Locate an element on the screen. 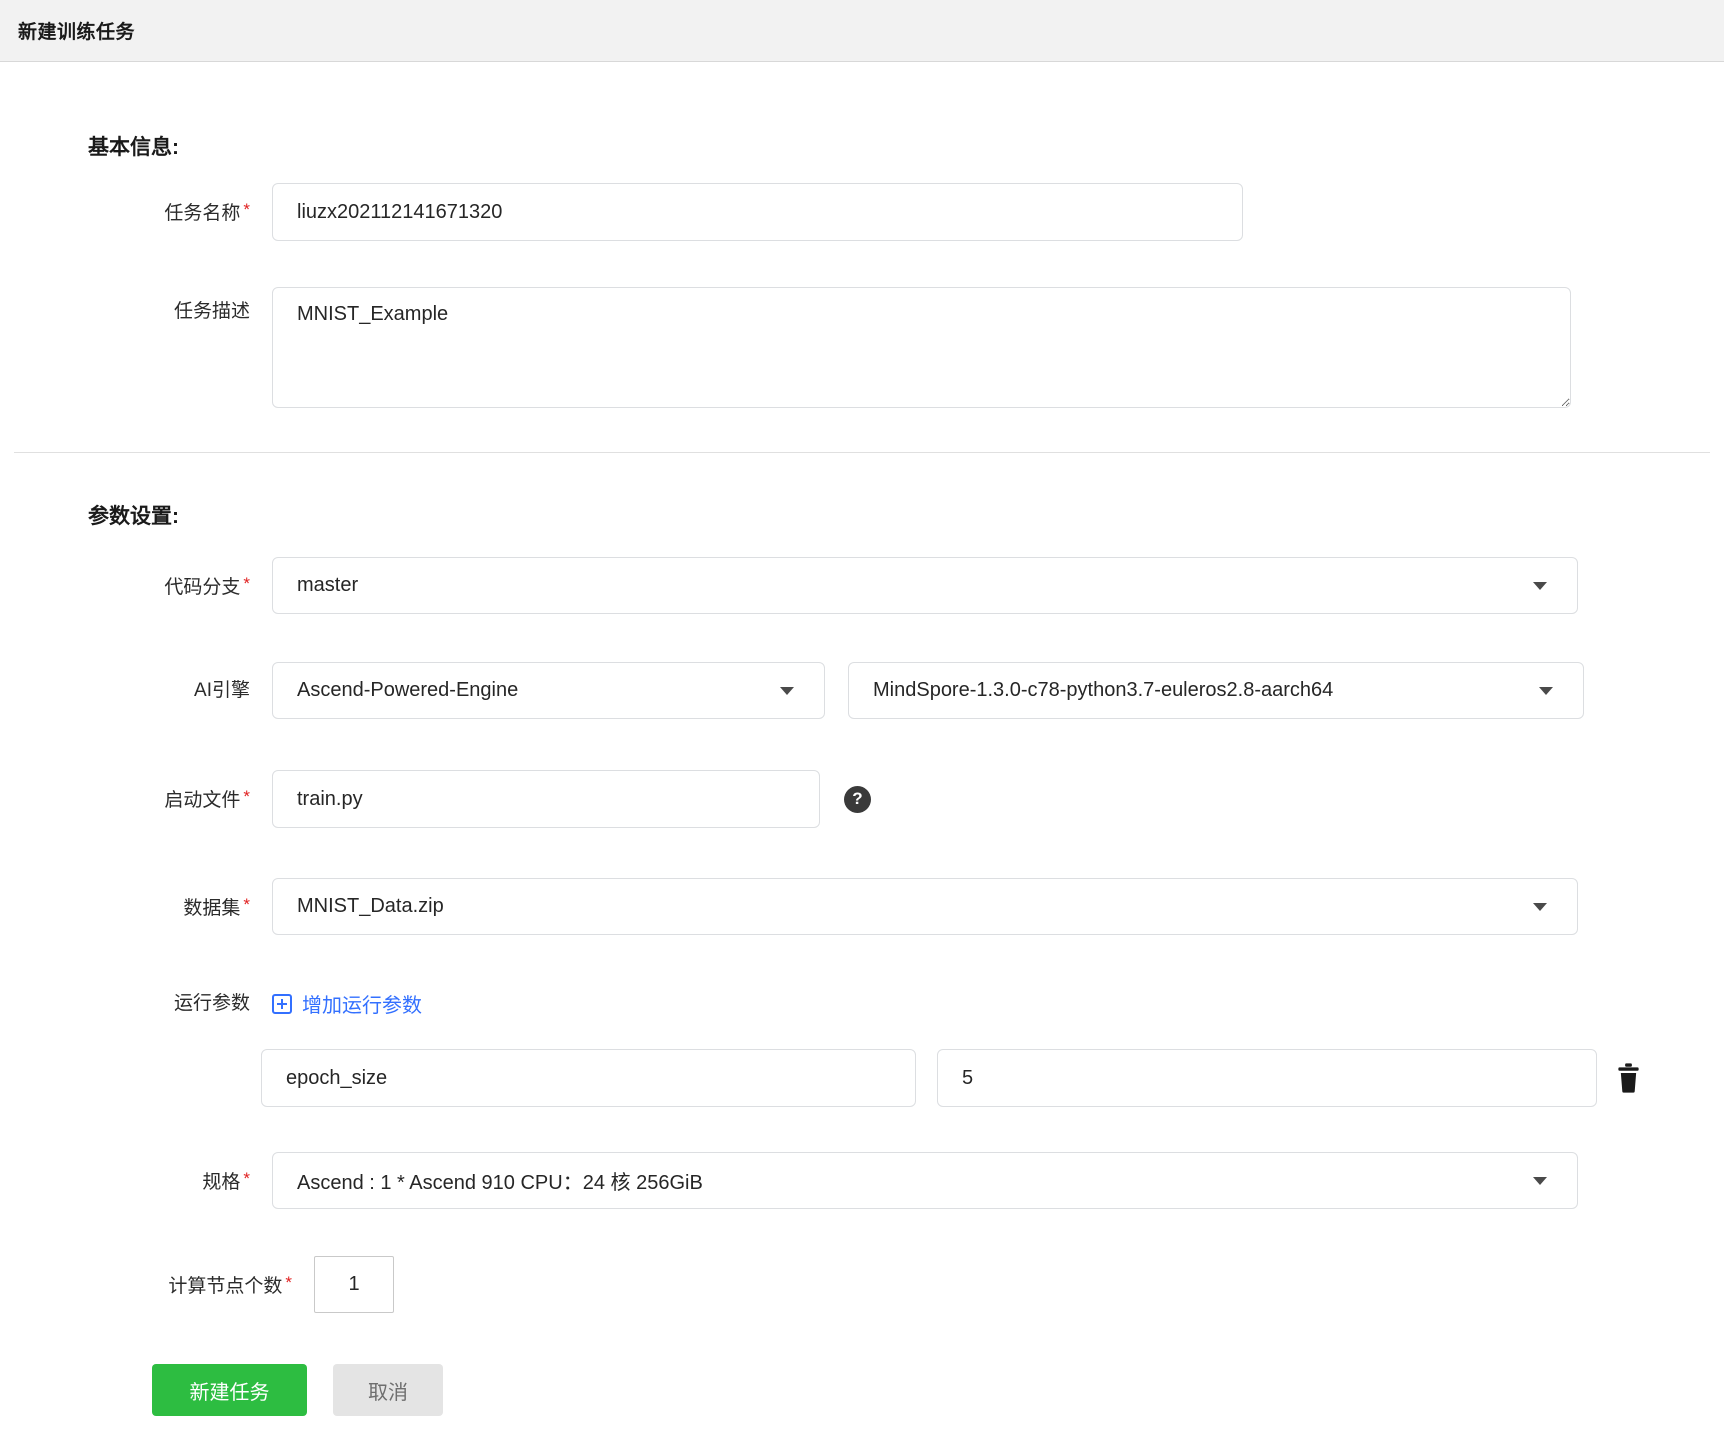 The height and width of the screenshot is (1444, 1724). add-run-param-label: 增加运行参数 is located at coordinates (362, 1006).